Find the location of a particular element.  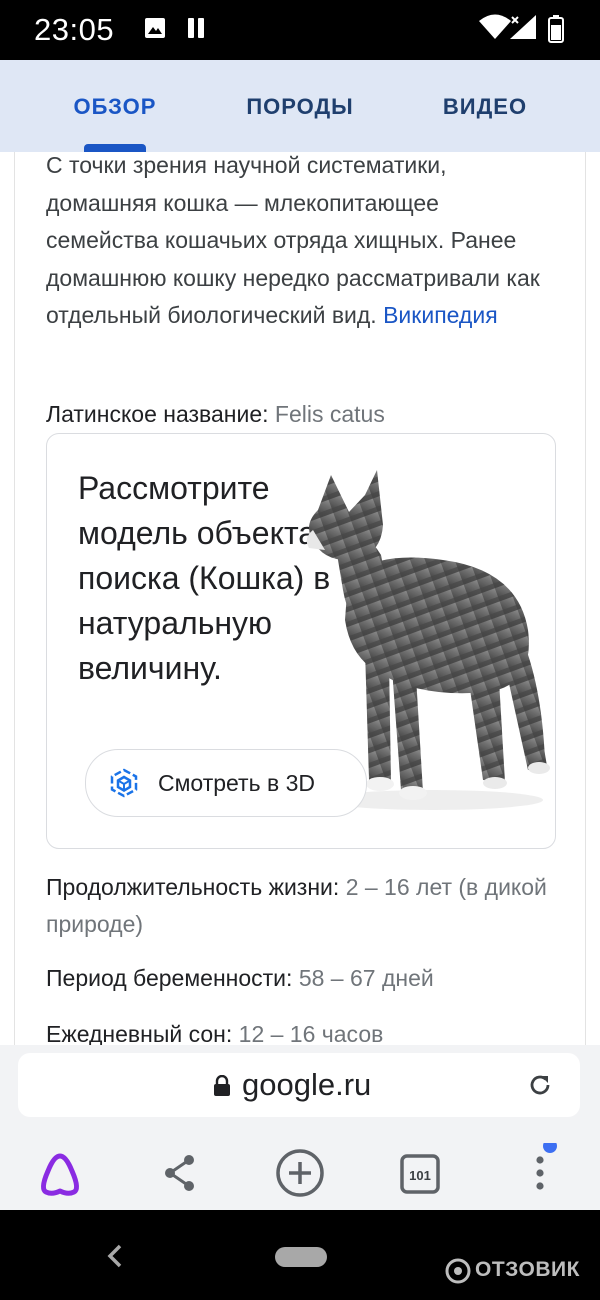

view-in-3d-button: Смотреть в 3D is located at coordinates (226, 783).